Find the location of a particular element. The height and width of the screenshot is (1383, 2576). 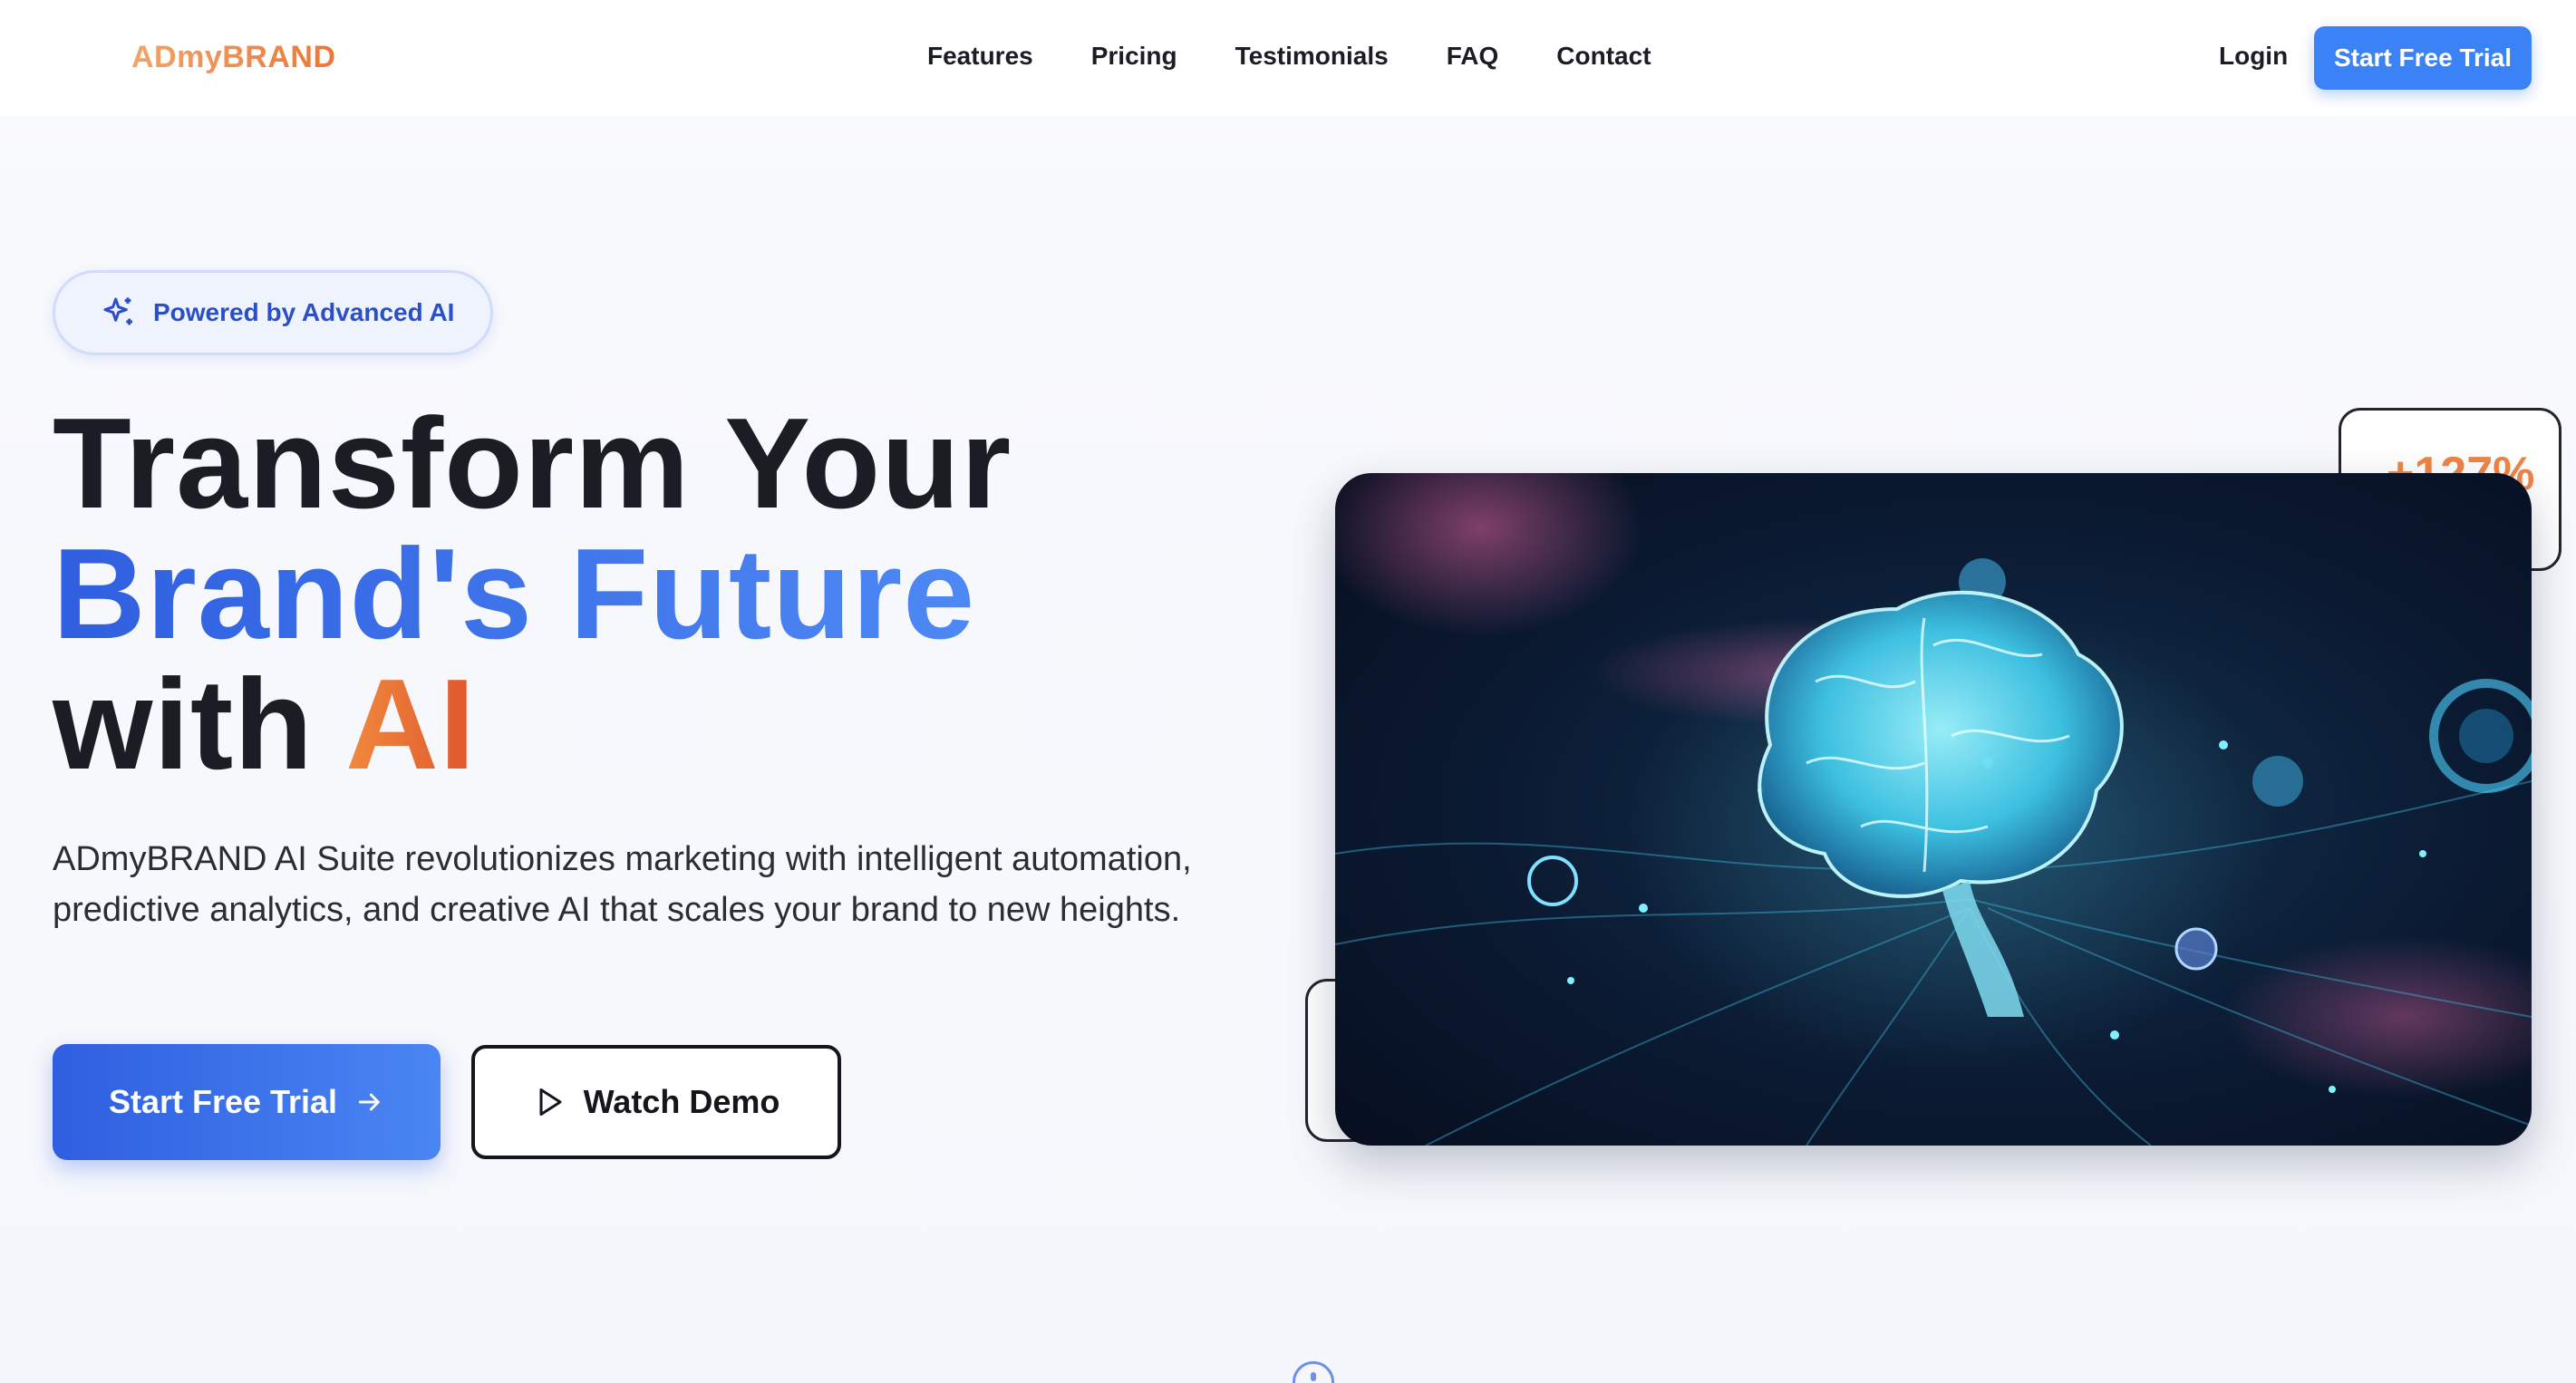

scroll-indicator-dot is located at coordinates (1313, 1376).